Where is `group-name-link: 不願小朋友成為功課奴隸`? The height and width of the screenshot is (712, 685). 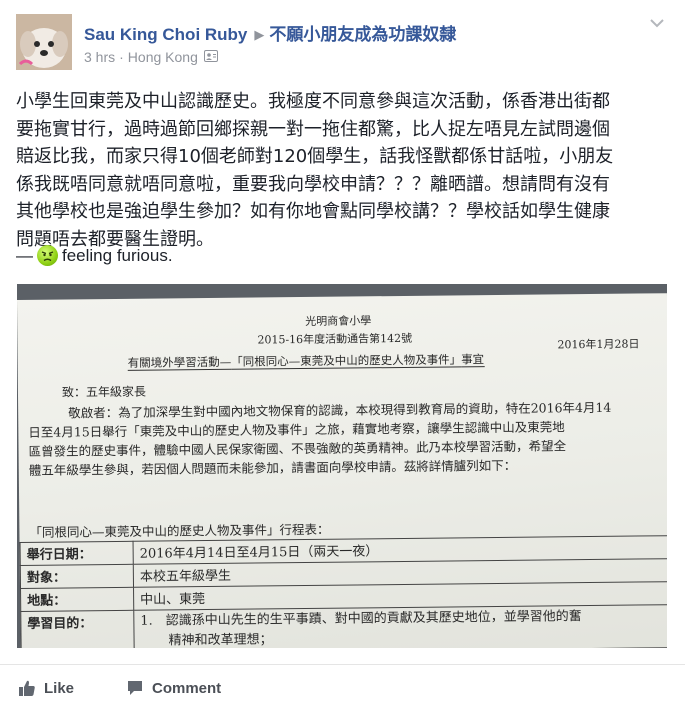
group-name-link: 不願小朋友成為功課奴隸 is located at coordinates (362, 34).